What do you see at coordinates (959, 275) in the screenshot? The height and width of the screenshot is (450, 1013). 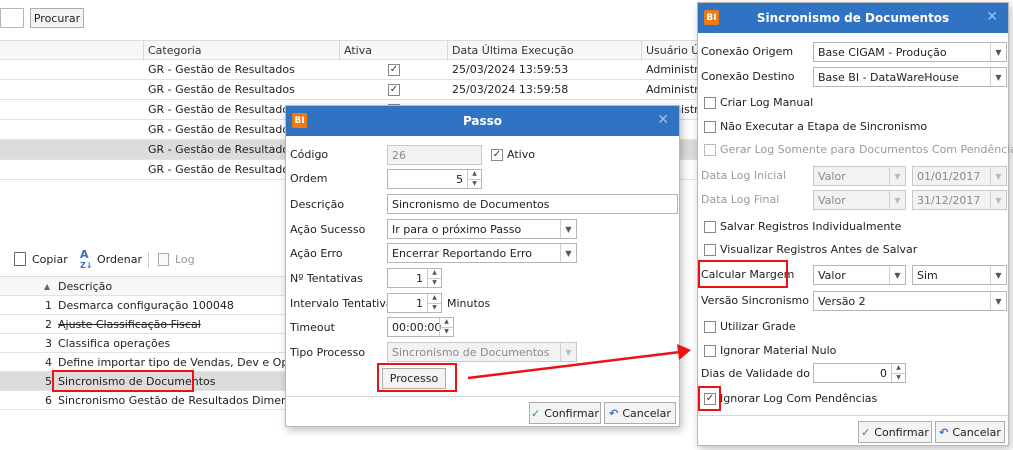 I see `margem-value-select: Sim ▼` at bounding box center [959, 275].